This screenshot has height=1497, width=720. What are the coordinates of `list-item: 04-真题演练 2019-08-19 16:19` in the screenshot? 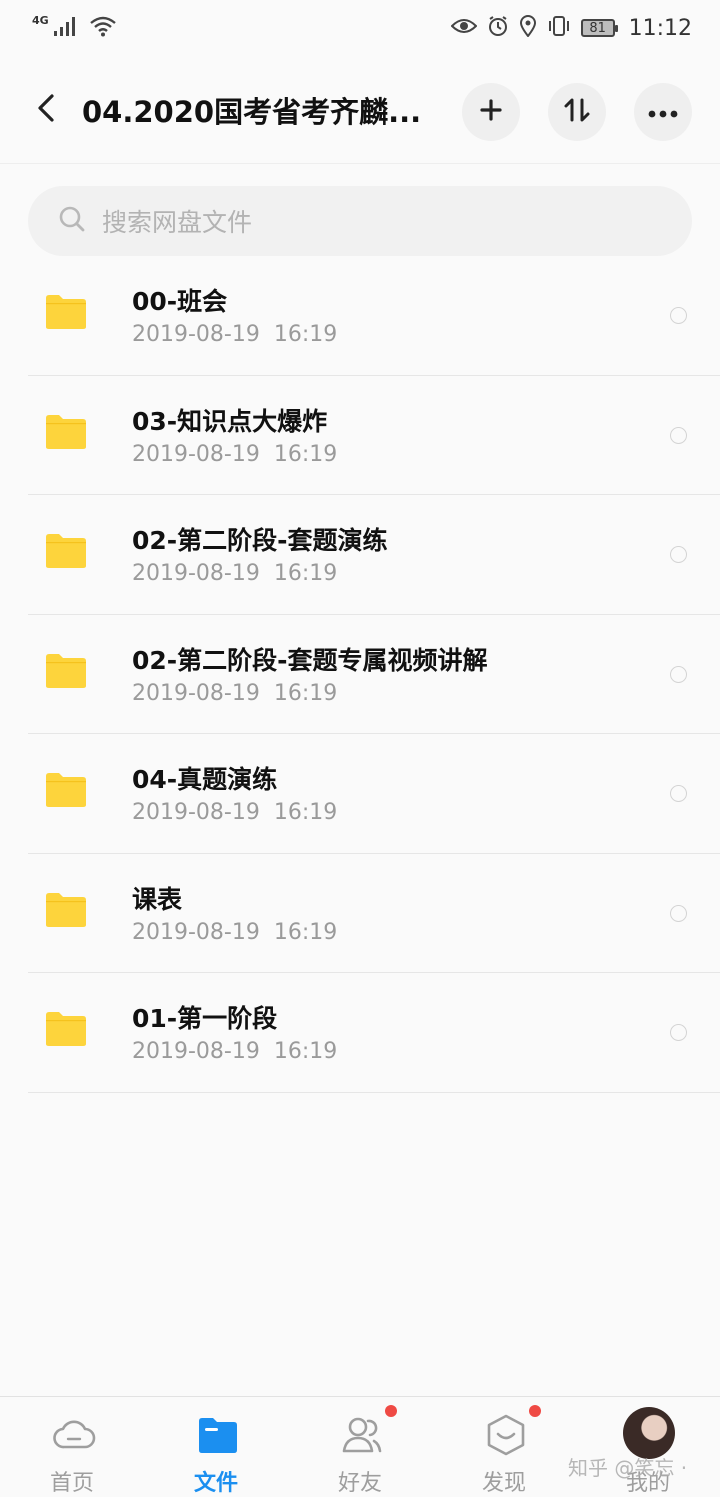 It's located at (374, 794).